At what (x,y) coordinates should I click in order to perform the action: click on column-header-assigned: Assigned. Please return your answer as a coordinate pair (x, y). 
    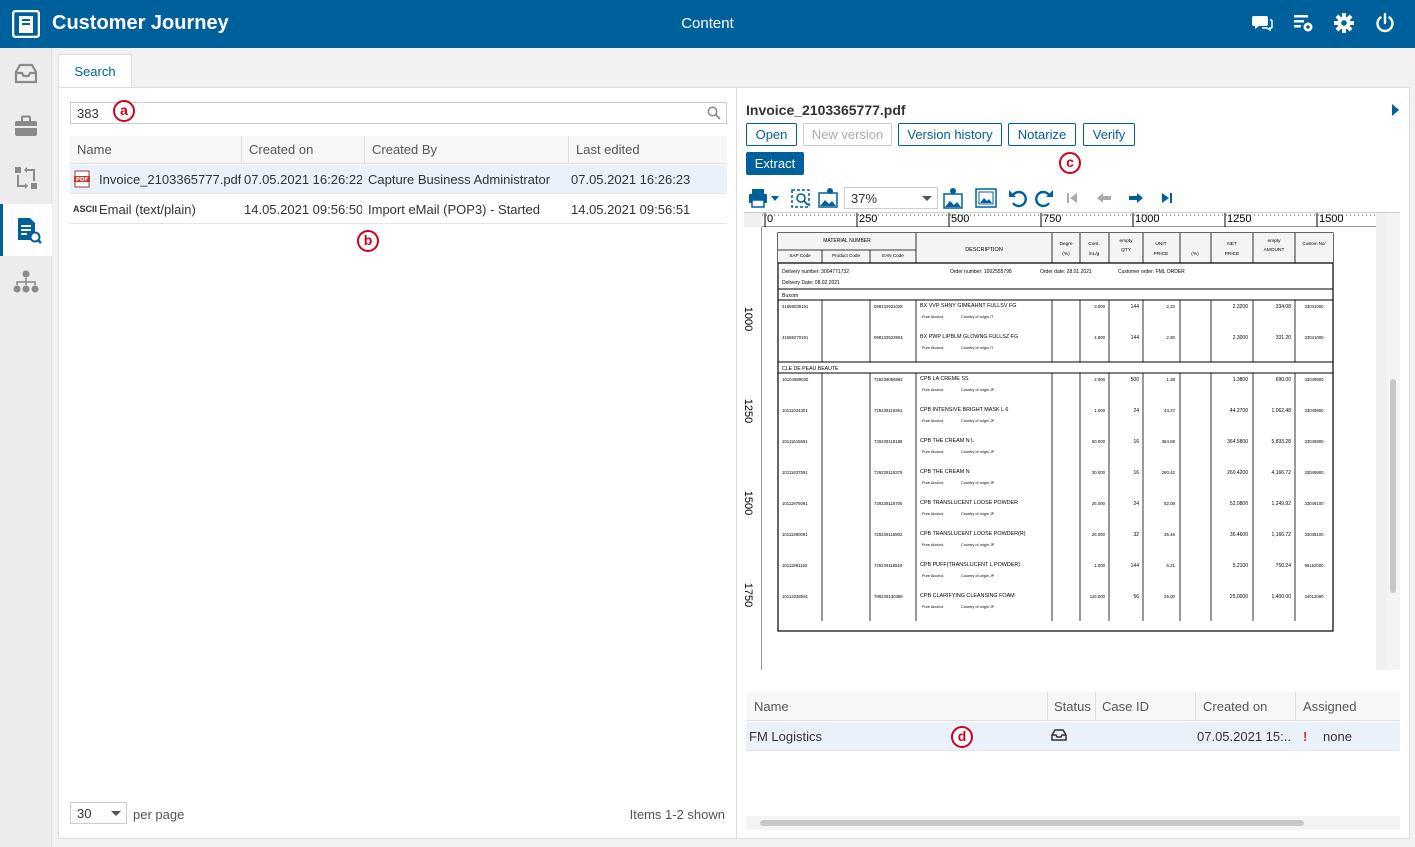
    Looking at the image, I should click on (1345, 706).